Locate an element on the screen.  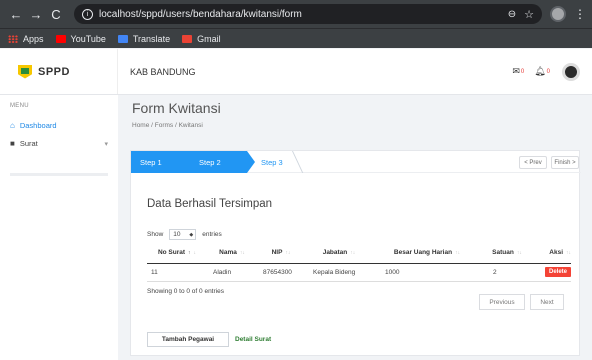
translate-icon is located at coordinates (122, 38).